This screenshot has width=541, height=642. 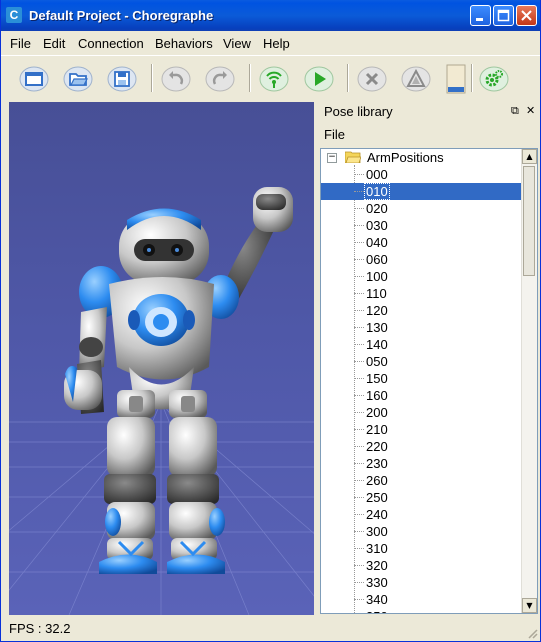 I want to click on pose-item-label: 340, so click(x=377, y=599).